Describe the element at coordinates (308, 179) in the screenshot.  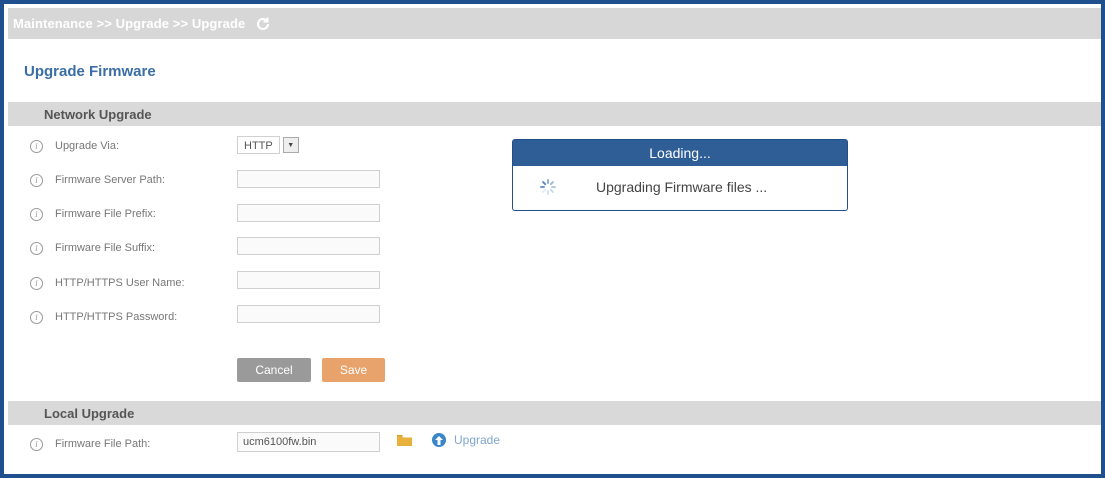
I see `server-path-input` at that location.